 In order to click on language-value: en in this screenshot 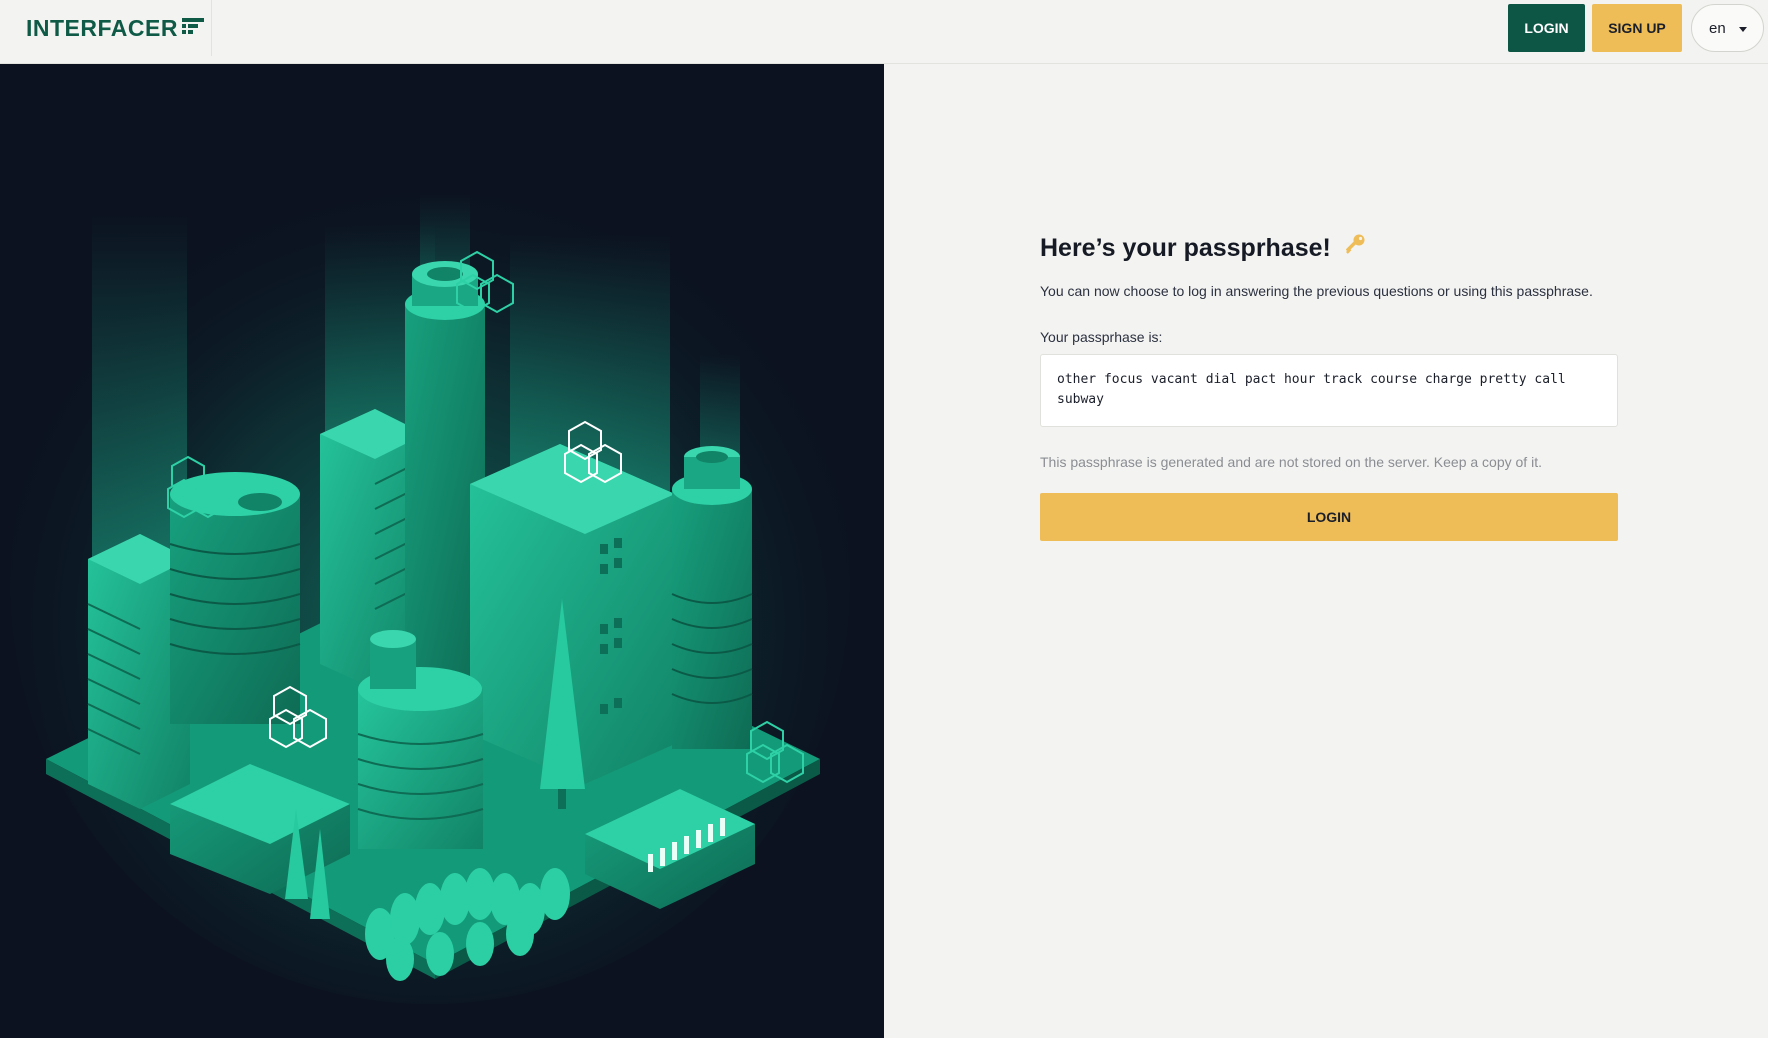, I will do `click(1717, 28)`.